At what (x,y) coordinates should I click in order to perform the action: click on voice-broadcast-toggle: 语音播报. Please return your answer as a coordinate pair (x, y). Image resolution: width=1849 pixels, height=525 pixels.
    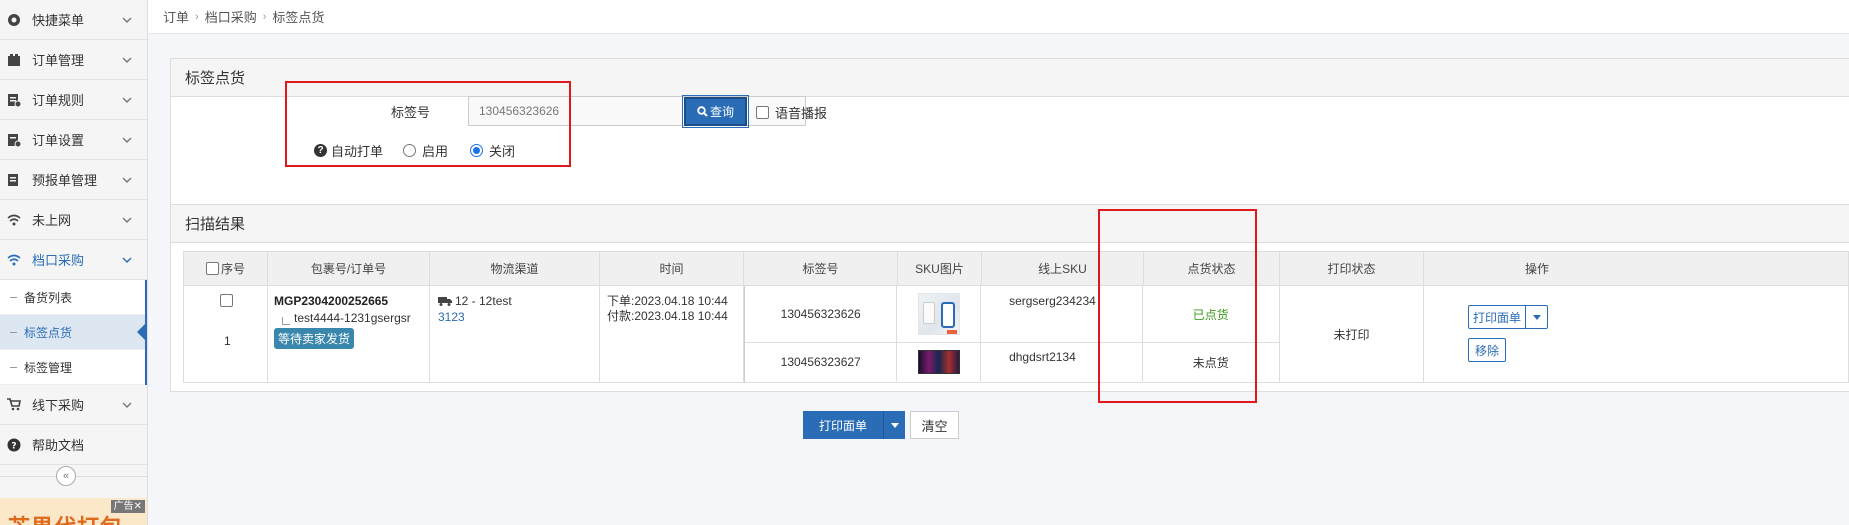
    Looking at the image, I should click on (791, 112).